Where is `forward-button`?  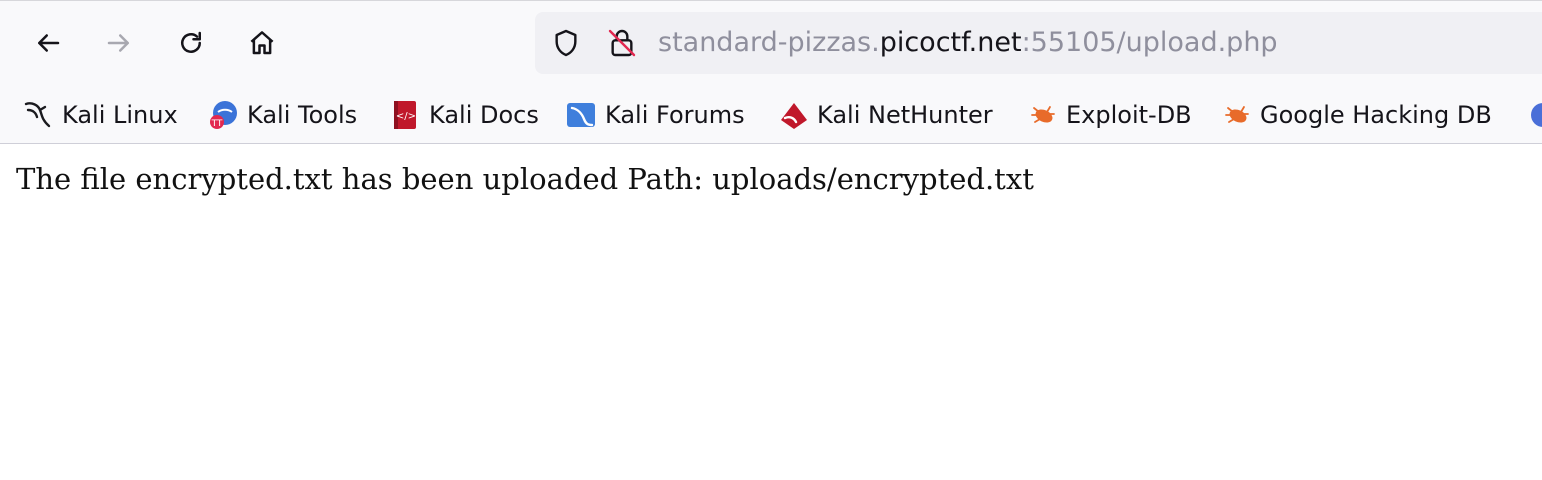 forward-button is located at coordinates (119, 43).